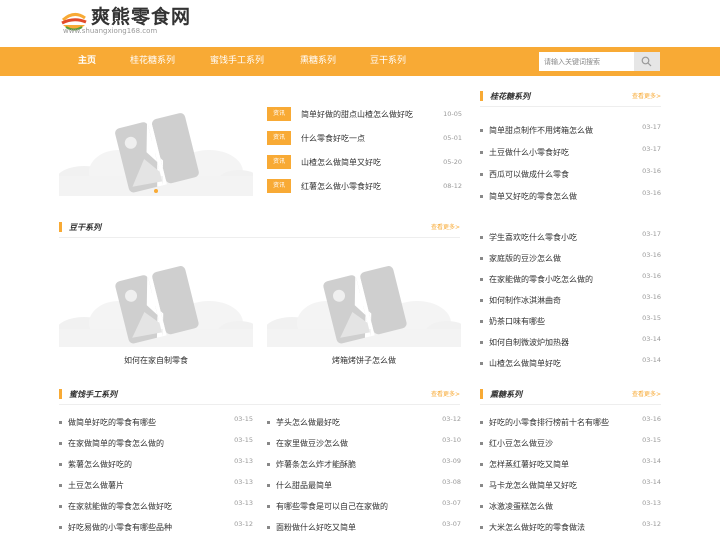 The height and width of the screenshot is (540, 720). I want to click on nav-item-dougan: 豆干系列, so click(388, 61).